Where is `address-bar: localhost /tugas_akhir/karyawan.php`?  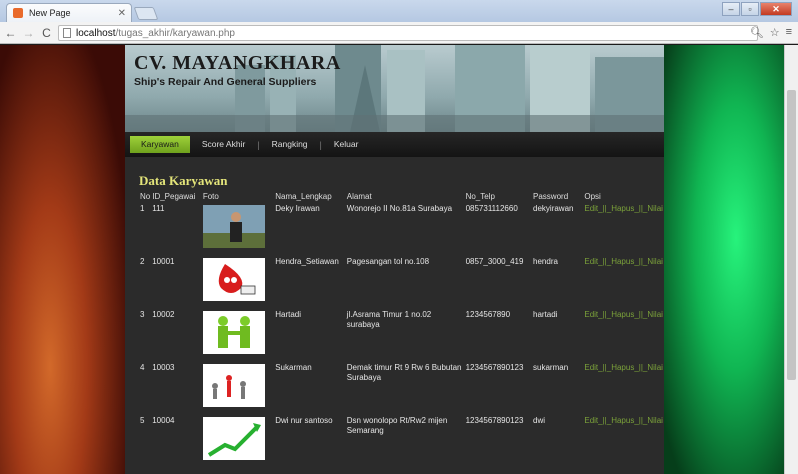
address-bar: localhost /tugas_akhir/karyawan.php is located at coordinates (408, 33).